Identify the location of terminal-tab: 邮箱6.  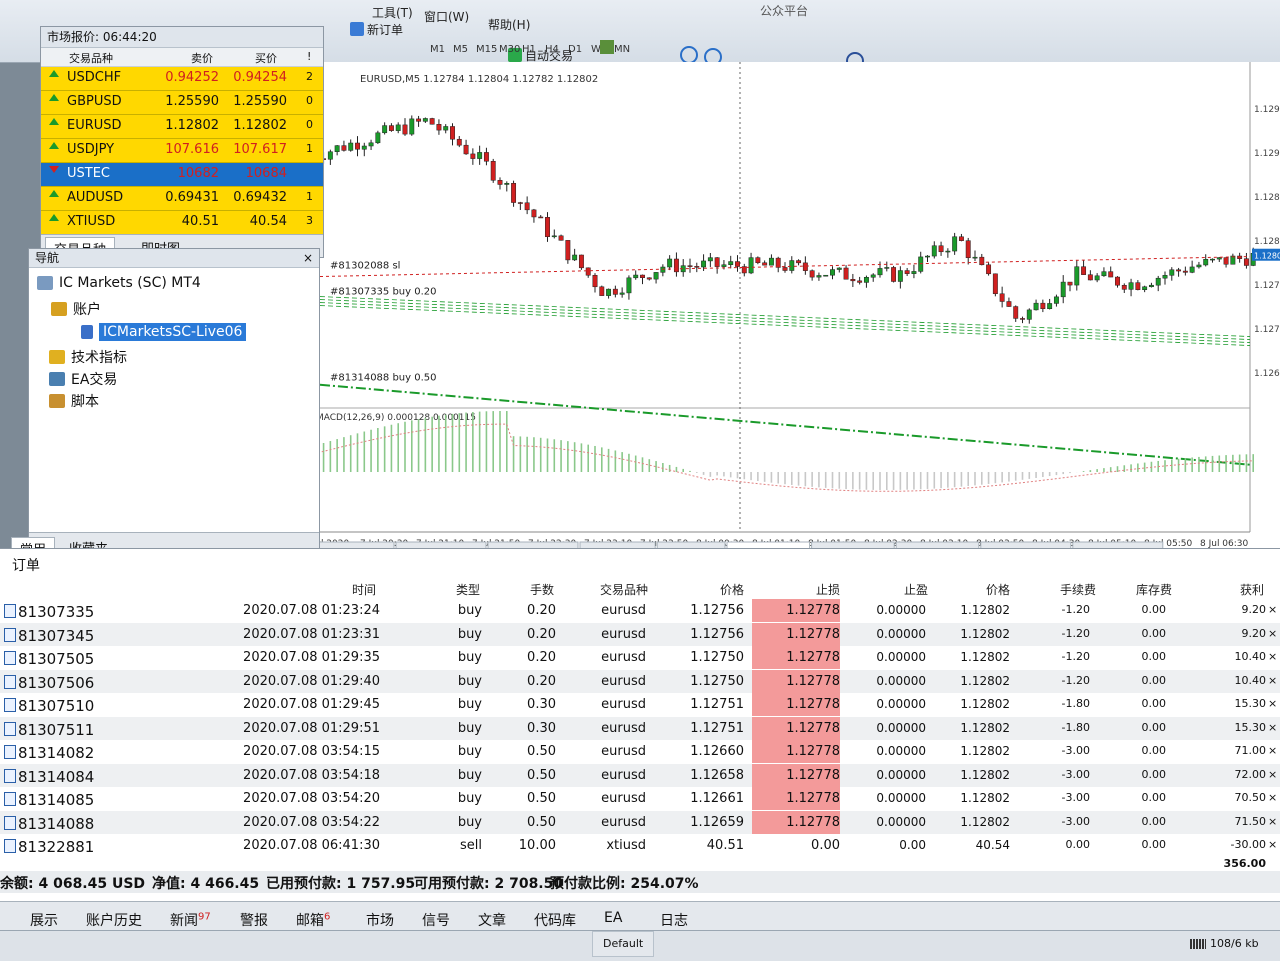
(313, 920).